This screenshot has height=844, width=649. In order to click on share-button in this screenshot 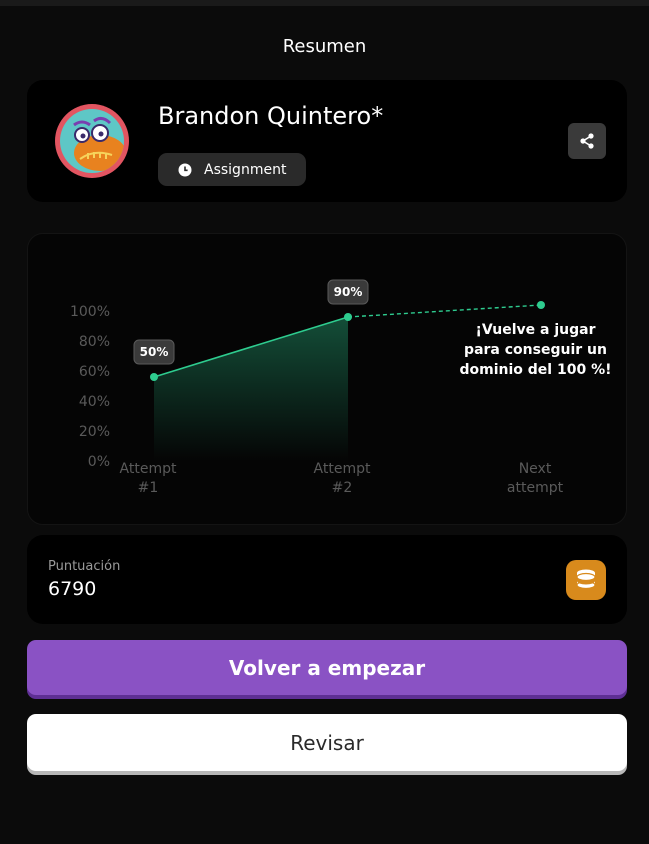, I will do `click(587, 141)`.